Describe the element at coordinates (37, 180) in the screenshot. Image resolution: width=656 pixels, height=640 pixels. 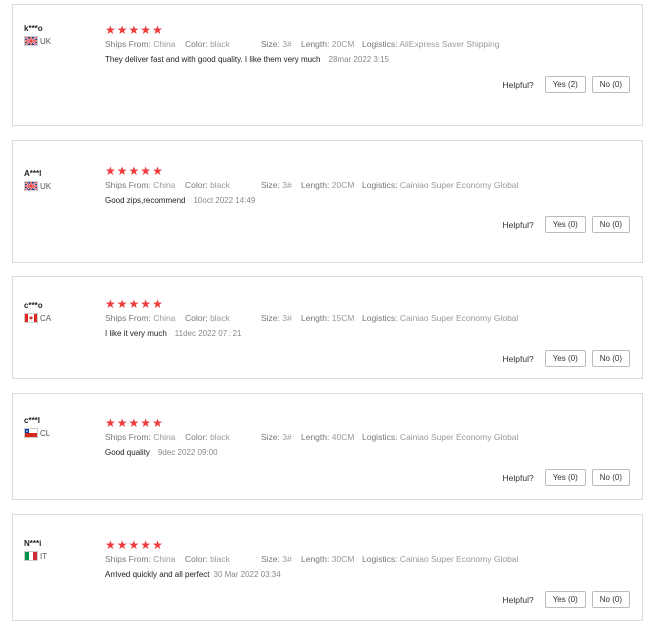
I see `reviewer-info: A***l UK` at that location.